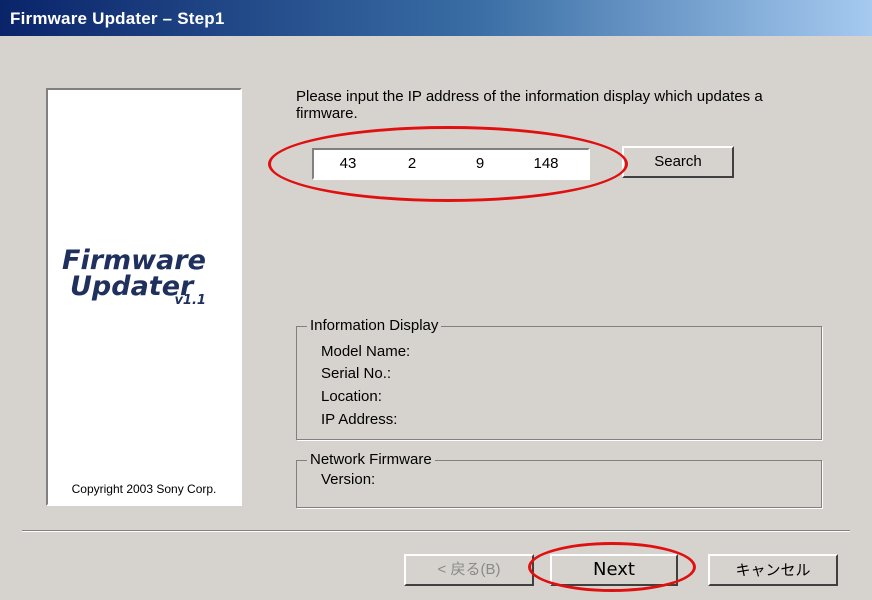 The height and width of the screenshot is (600, 872). Describe the element at coordinates (117, 18) in the screenshot. I see `window-title: Firmware Updater – Step1` at that location.